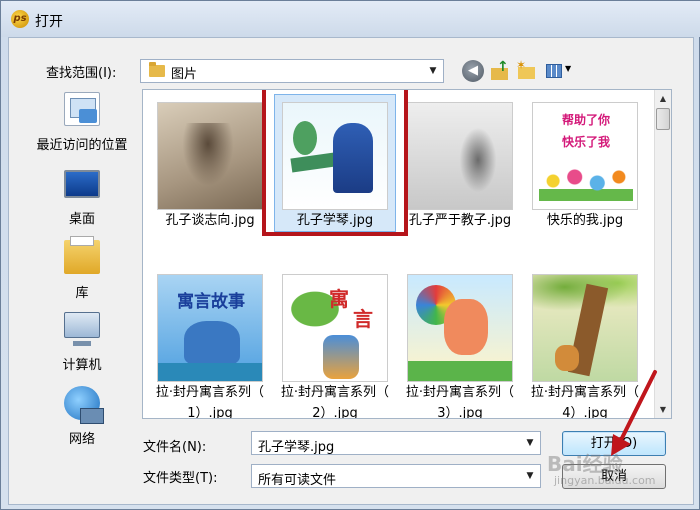  I want to click on place-label: 最近访问的位置, so click(82, 145).